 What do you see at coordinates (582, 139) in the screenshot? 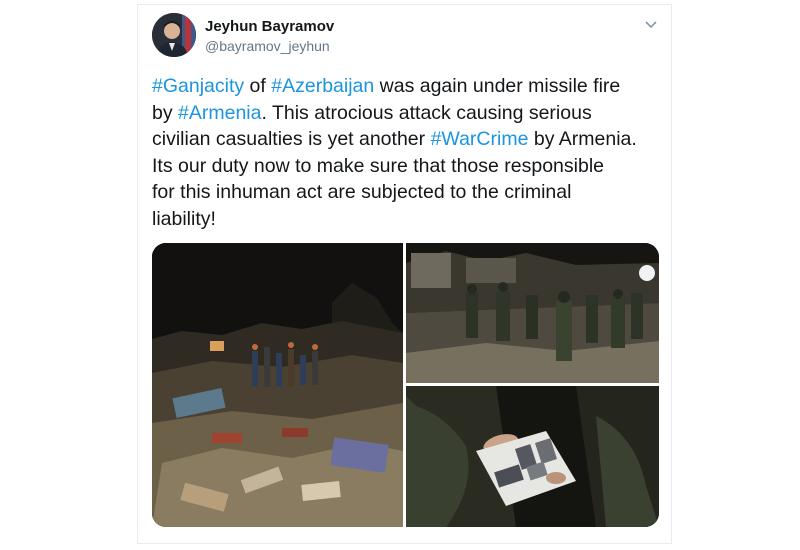
I see `tweet-text-segment: by Armenia.` at bounding box center [582, 139].